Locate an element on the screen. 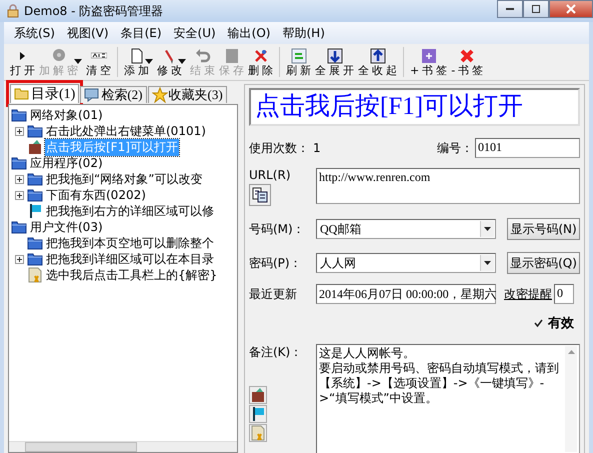 The height and width of the screenshot is (453, 593). updated-field: 2014年06月07日 00:00:00，星期六 is located at coordinates (406, 294).